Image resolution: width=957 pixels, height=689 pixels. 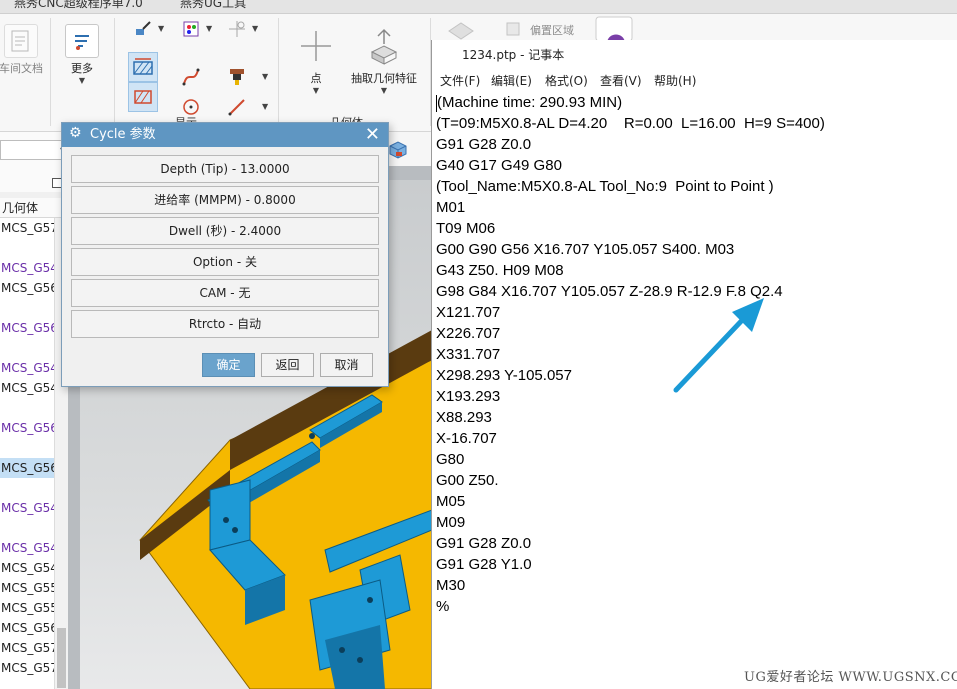 I want to click on back-button: 返回, so click(x=287, y=365).